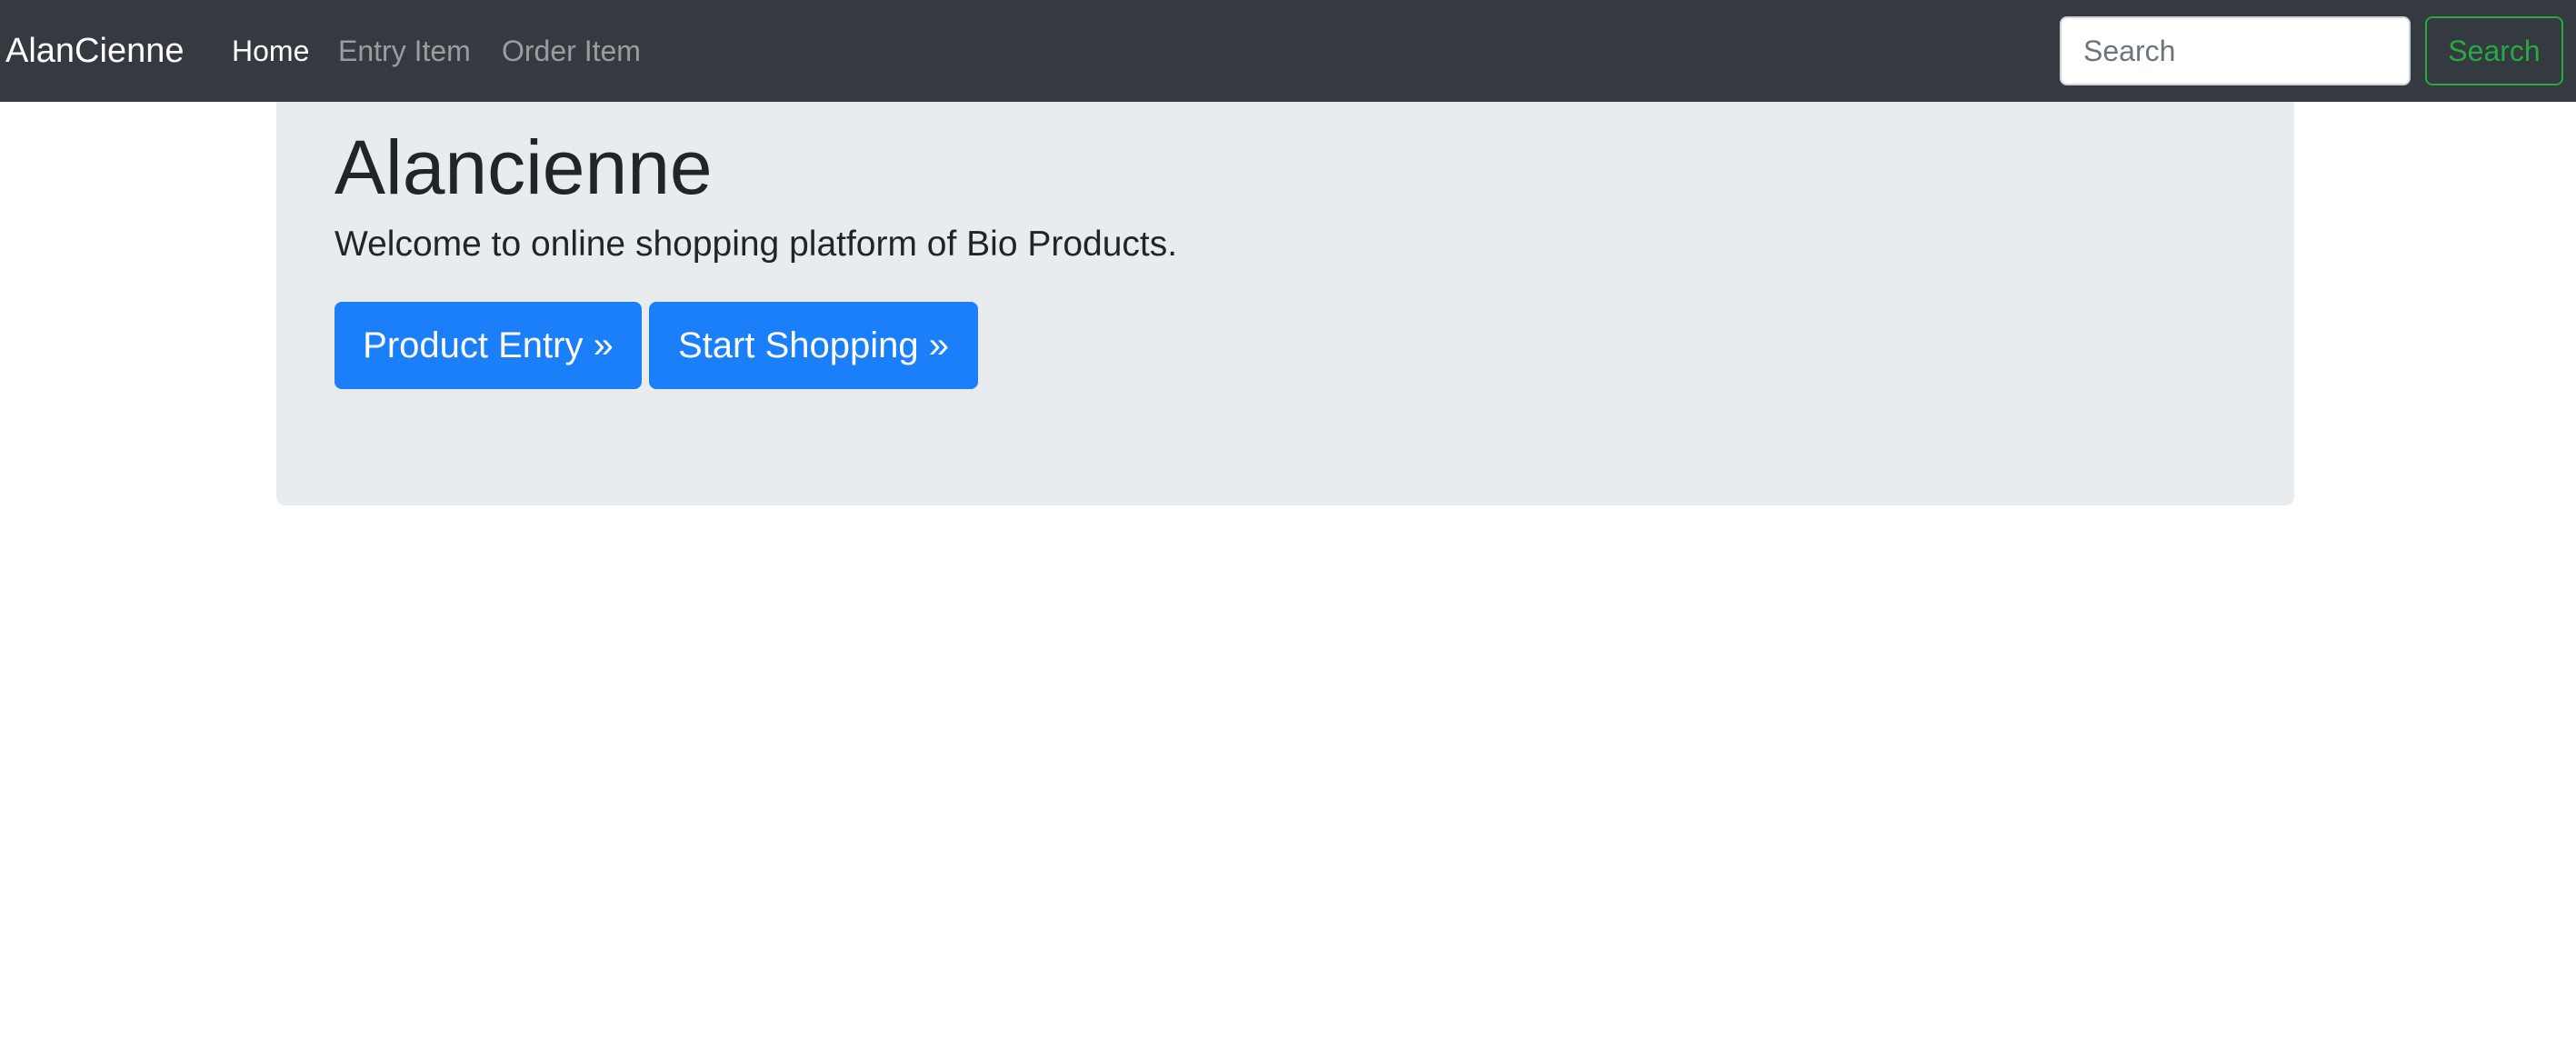 The width and height of the screenshot is (2576, 1040). Describe the element at coordinates (94, 51) in the screenshot. I see `brand-logo-link: AlanCienne` at that location.